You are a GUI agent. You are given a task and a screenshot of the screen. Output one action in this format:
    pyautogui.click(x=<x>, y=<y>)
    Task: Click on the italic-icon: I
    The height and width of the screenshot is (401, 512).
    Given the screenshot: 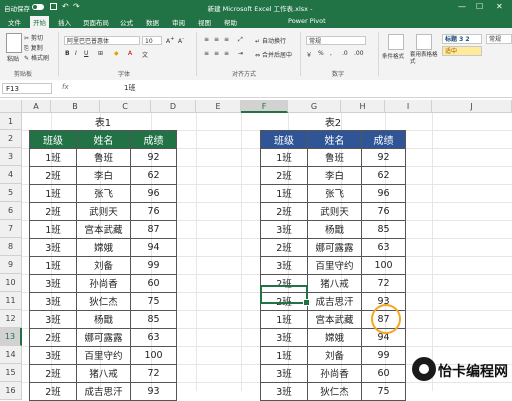 What is the action you would take?
    pyautogui.click(x=76, y=53)
    